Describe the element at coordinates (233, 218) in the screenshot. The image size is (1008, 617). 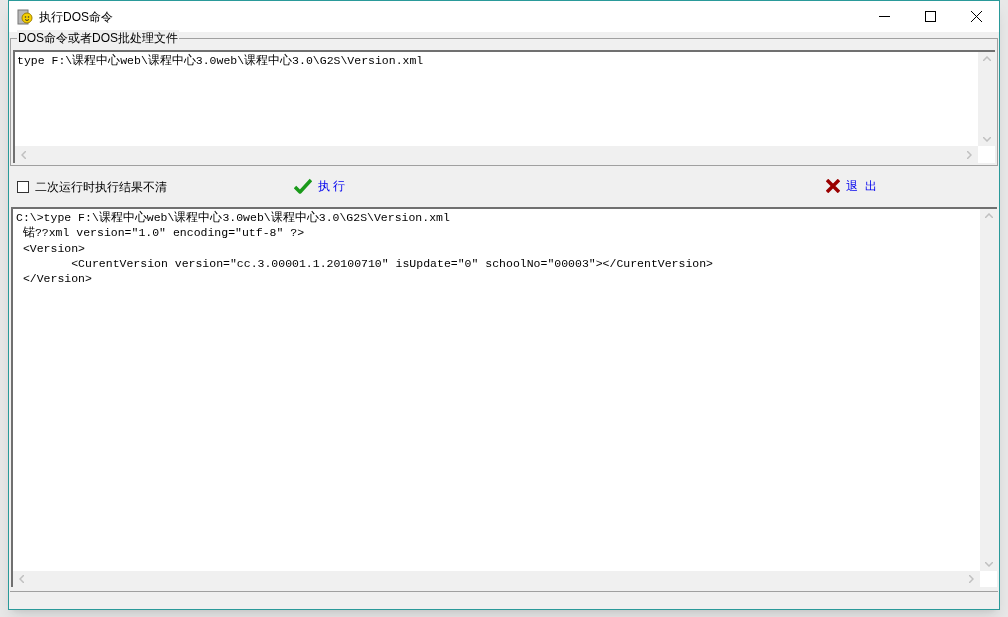
I see `output-line: C:\>type F:\课程中心web\课程中心3.0web\课程中心3.0\G2S\Version.xml` at that location.